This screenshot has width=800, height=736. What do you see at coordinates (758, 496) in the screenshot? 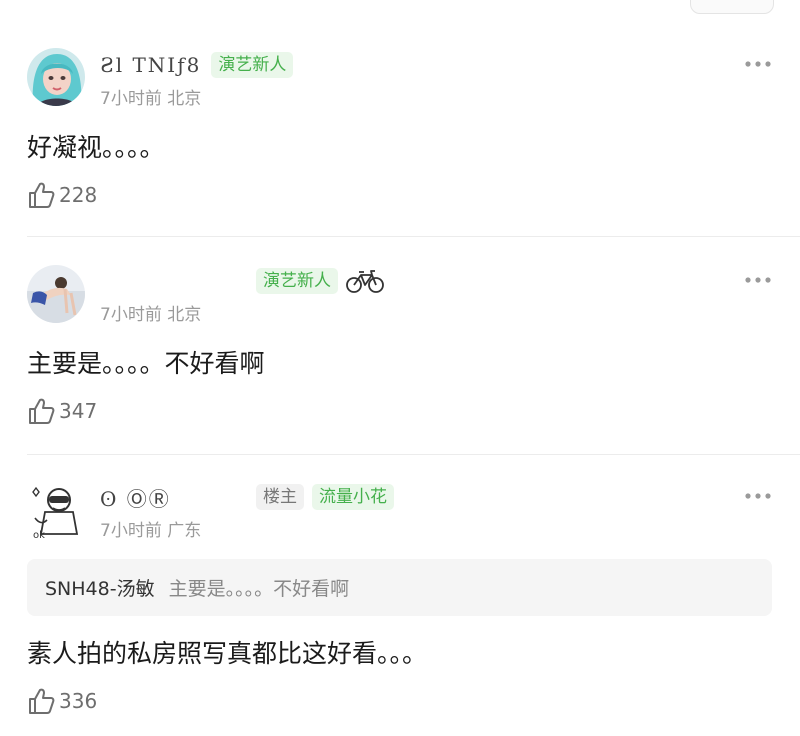
I see `more-options-icon` at bounding box center [758, 496].